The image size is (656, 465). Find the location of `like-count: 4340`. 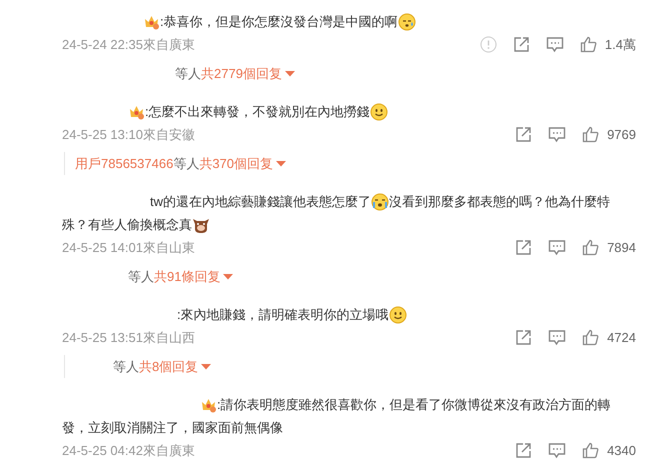

like-count: 4340 is located at coordinates (621, 450).